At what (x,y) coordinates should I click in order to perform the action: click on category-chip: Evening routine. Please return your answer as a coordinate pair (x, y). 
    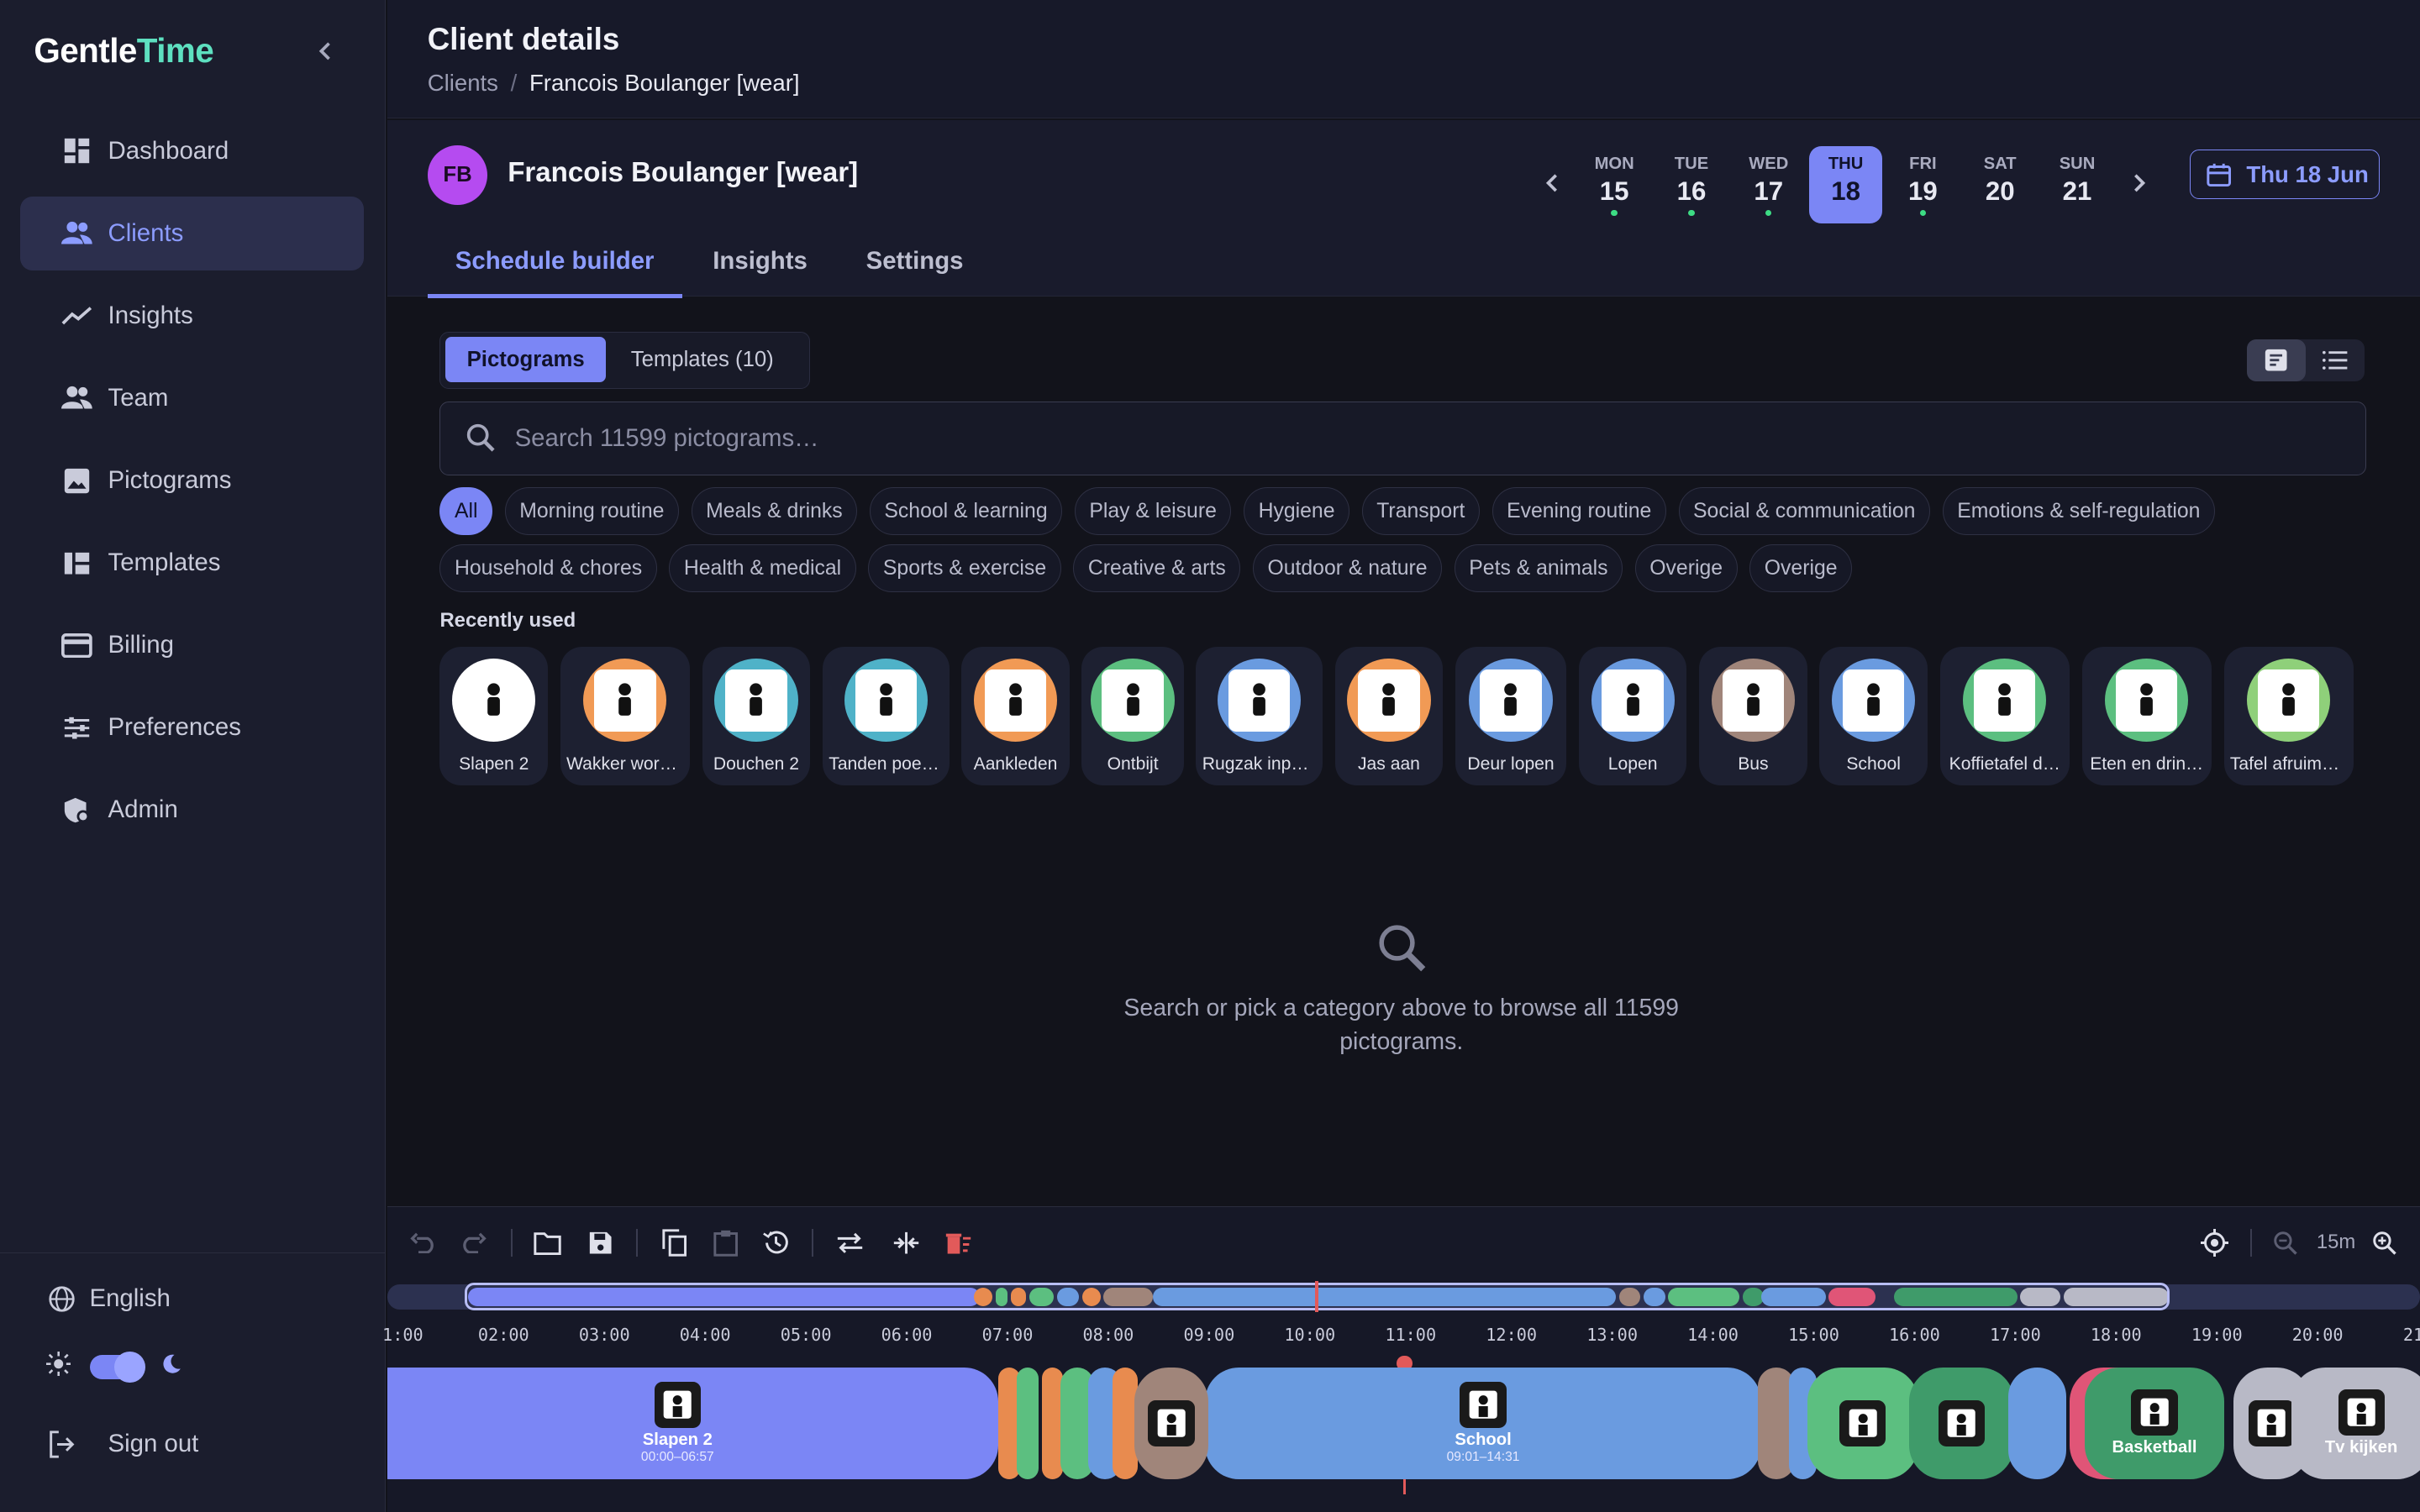
    Looking at the image, I should click on (1578, 511).